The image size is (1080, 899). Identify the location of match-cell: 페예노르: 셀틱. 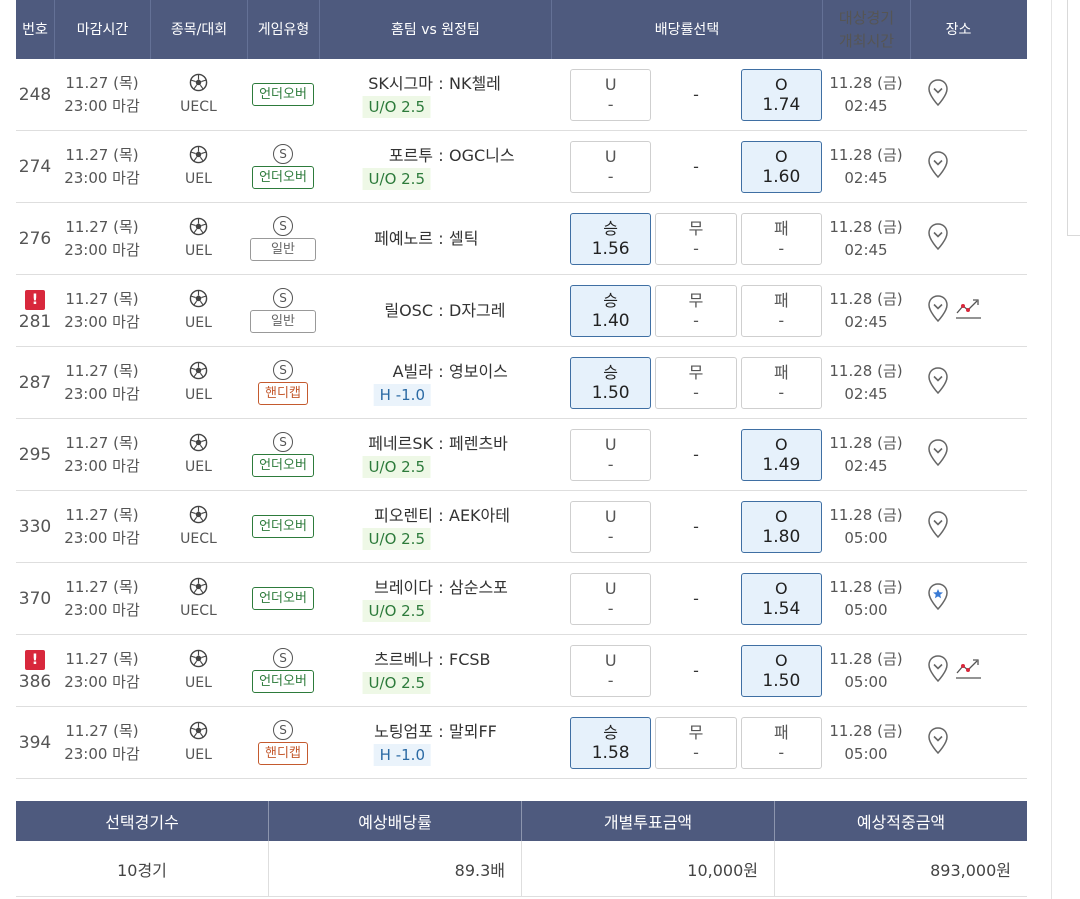
(435, 238).